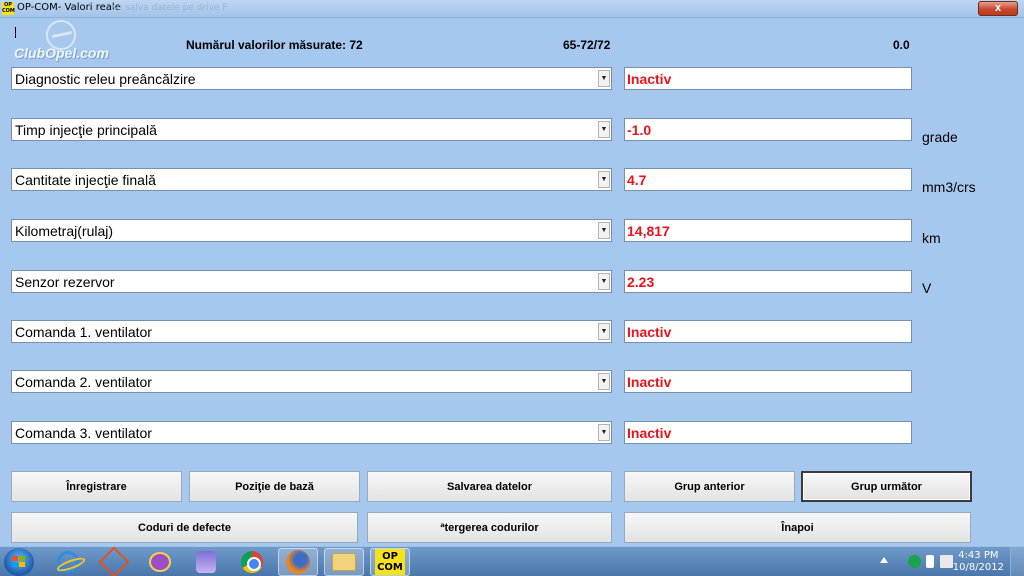 This screenshot has height=576, width=1024. Describe the element at coordinates (884, 560) in the screenshot. I see `show-hidden-icons-icon` at that location.